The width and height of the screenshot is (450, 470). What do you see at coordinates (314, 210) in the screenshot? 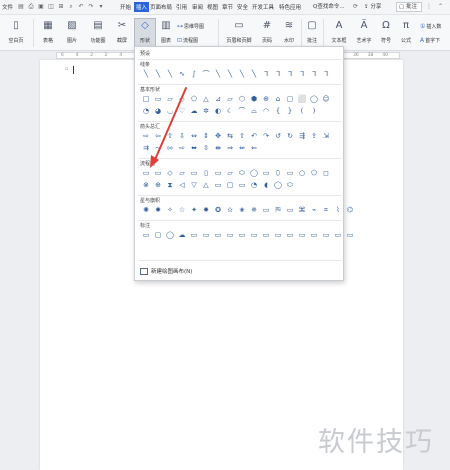
I see `shape-icon: ⌁` at bounding box center [314, 210].